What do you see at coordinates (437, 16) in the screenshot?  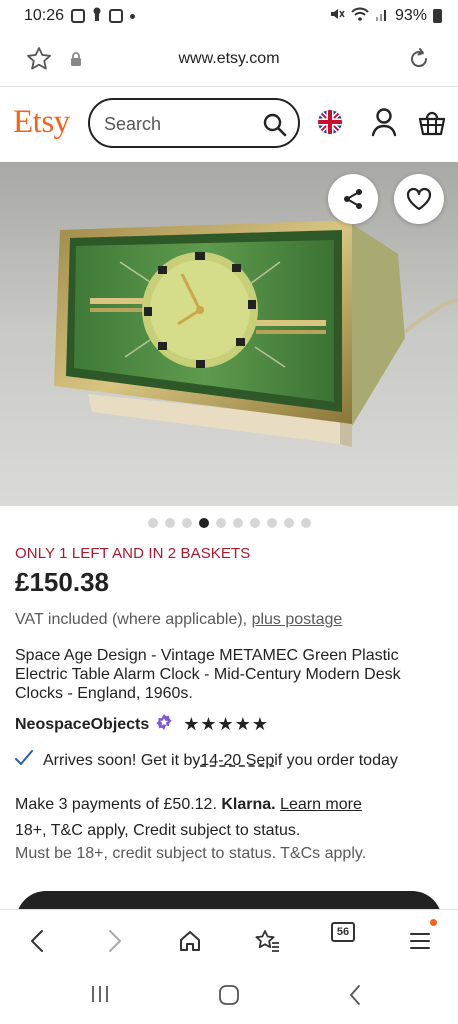 I see `battery-icon` at bounding box center [437, 16].